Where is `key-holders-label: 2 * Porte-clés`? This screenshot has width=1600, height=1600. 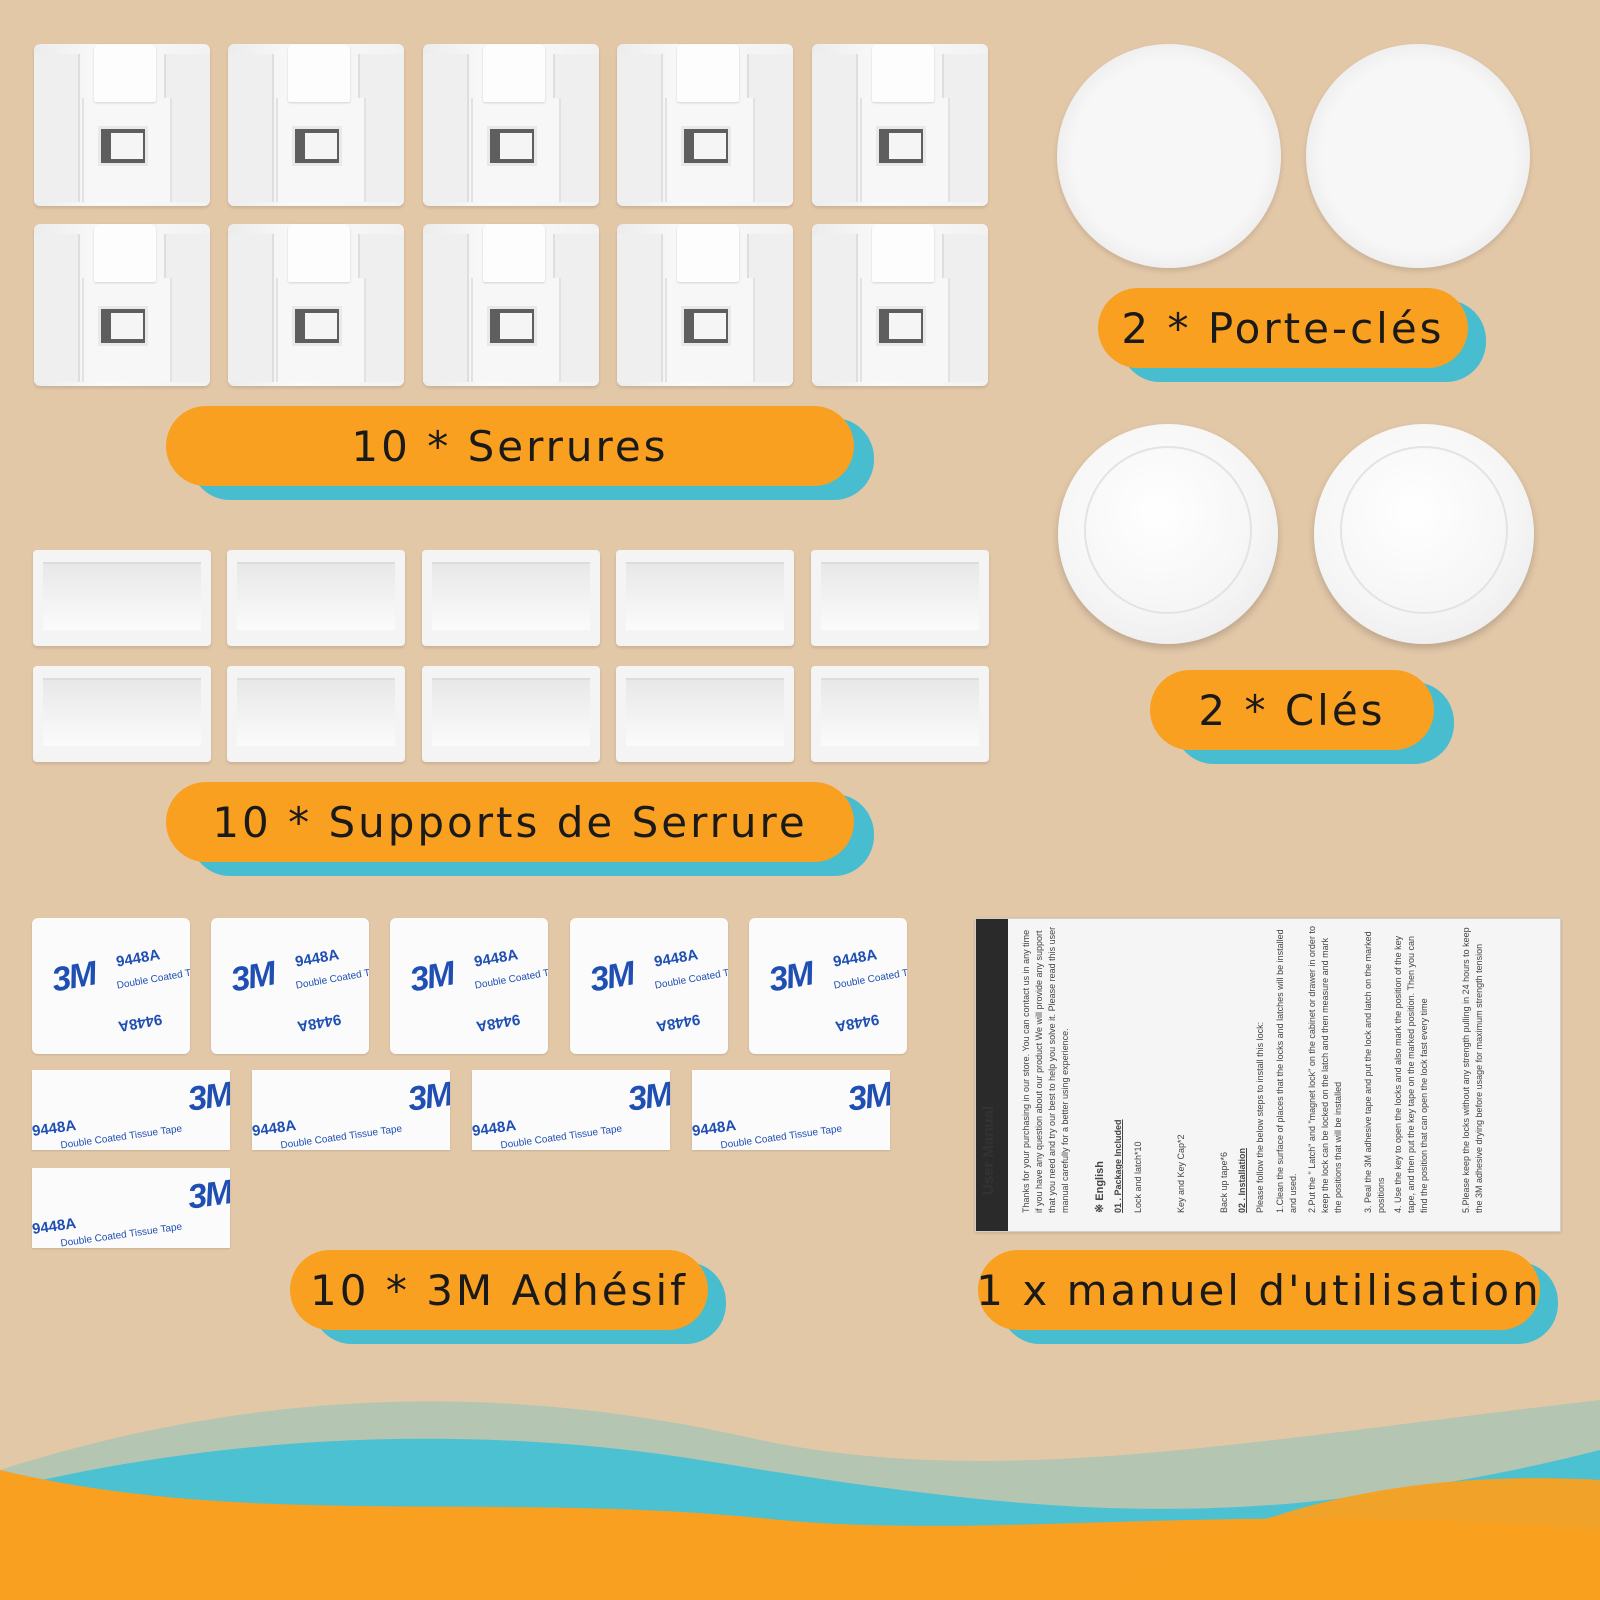 key-holders-label: 2 * Porte-clés is located at coordinates (1283, 328).